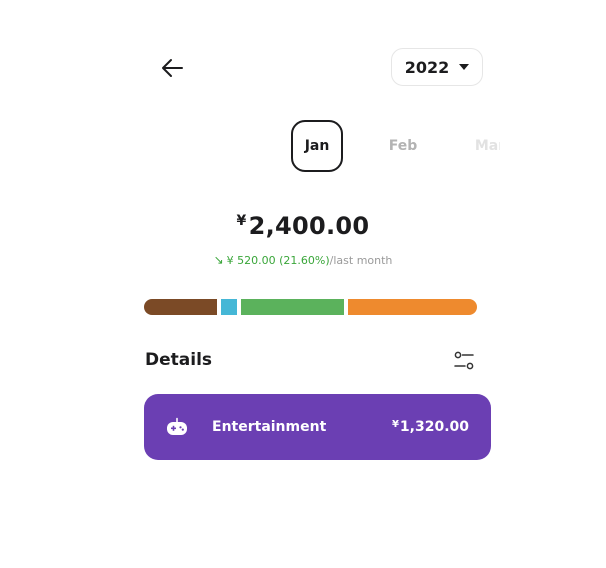  I want to click on total-value: 2,400.00, so click(309, 226).